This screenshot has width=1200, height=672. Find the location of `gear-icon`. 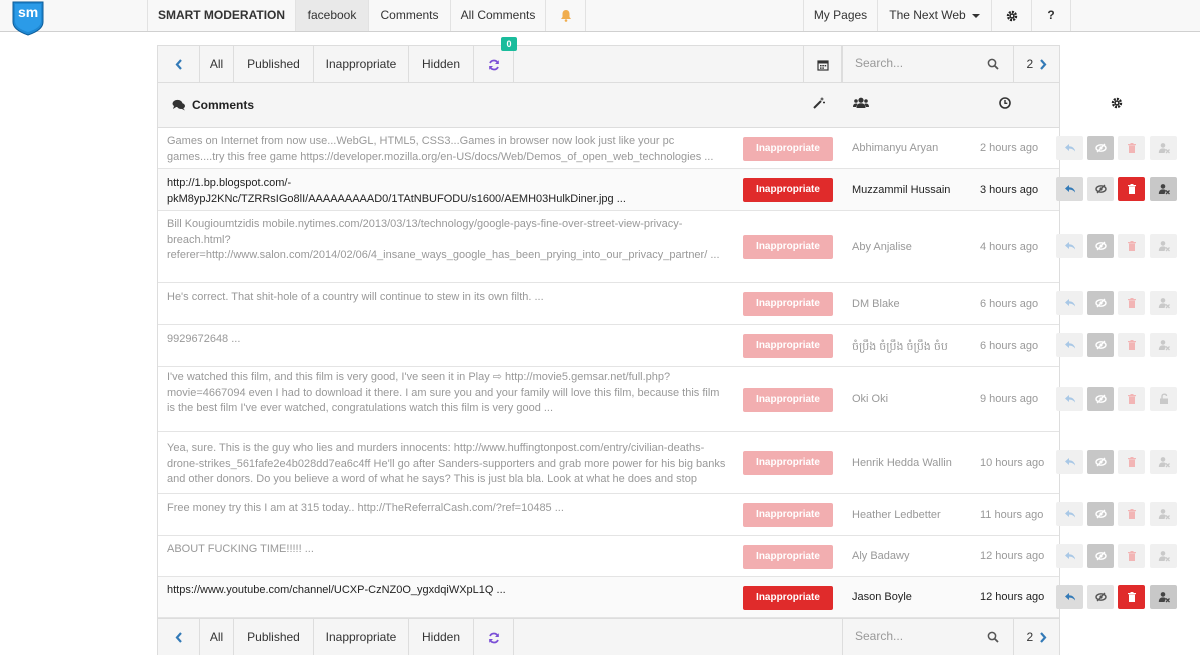

gear-icon is located at coordinates (1117, 103).